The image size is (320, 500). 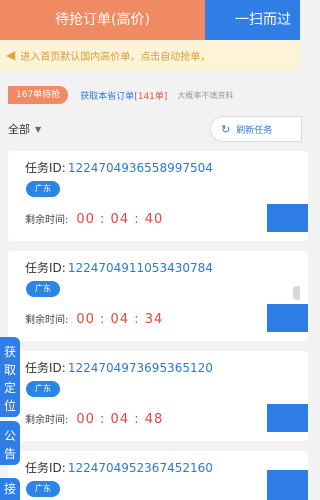 I want to click on countdown: 00 : 04 : 48, so click(x=120, y=419).